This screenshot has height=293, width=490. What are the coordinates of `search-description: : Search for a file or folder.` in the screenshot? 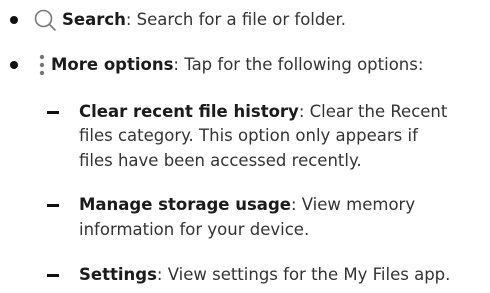 It's located at (236, 19).